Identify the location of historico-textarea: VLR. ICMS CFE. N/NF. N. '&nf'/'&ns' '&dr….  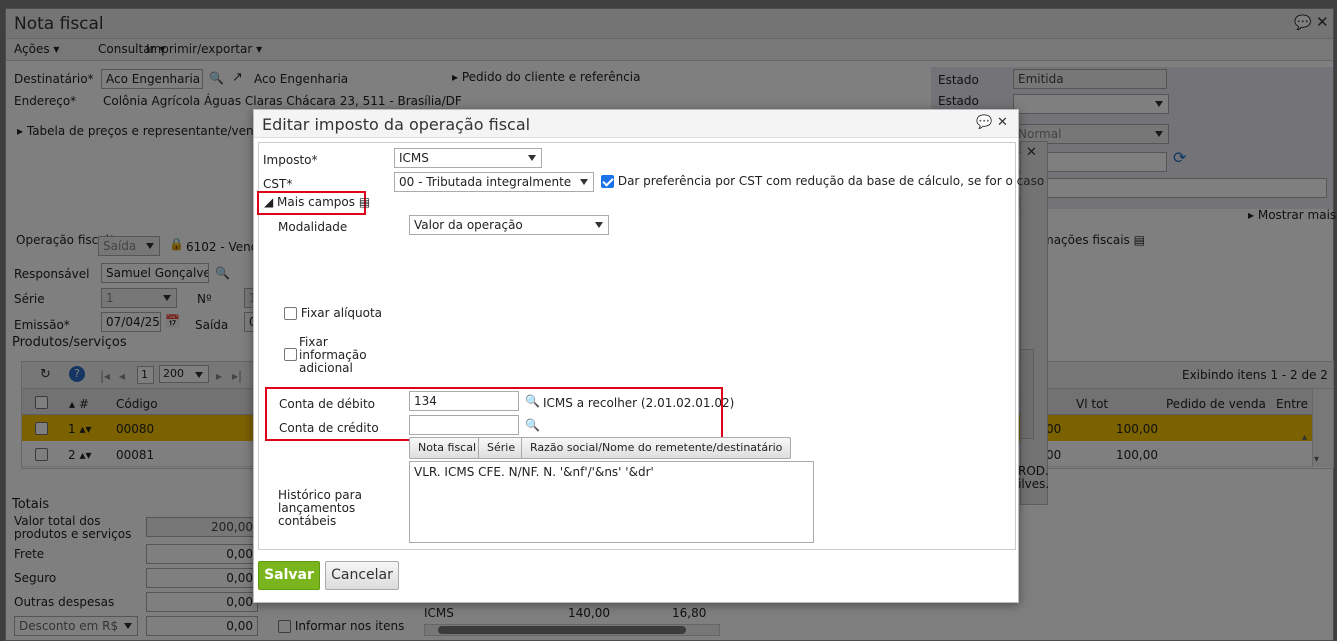
(611, 502).